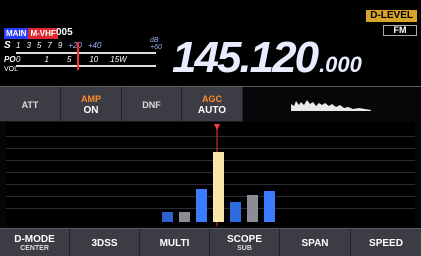 The height and width of the screenshot is (256, 421). What do you see at coordinates (156, 47) in the screenshot?
I see `db-plus60: +60` at bounding box center [156, 47].